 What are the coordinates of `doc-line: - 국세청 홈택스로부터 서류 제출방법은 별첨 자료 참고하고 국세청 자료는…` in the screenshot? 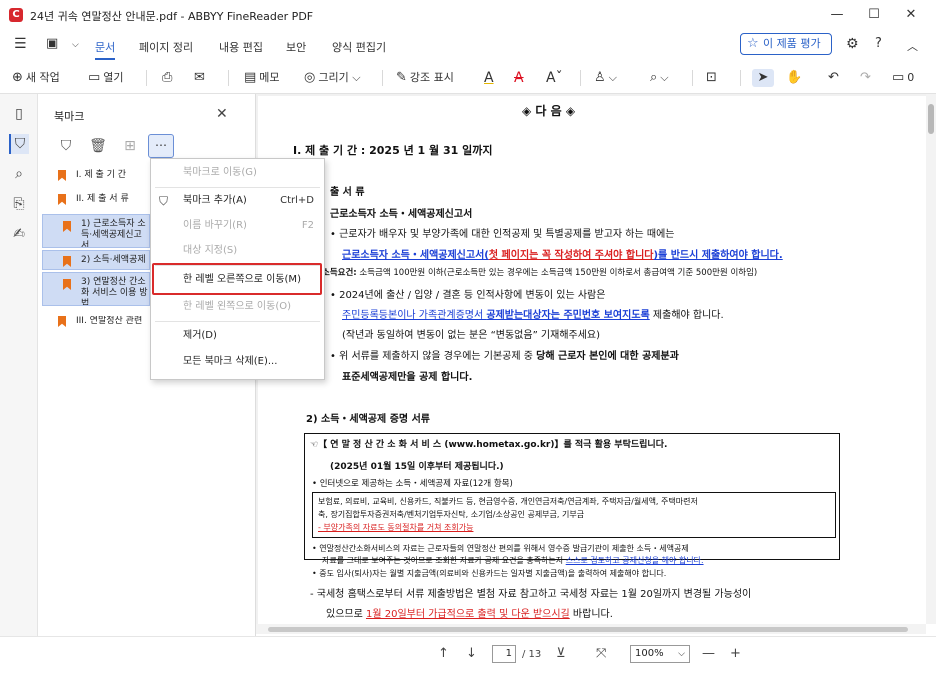 It's located at (531, 594).